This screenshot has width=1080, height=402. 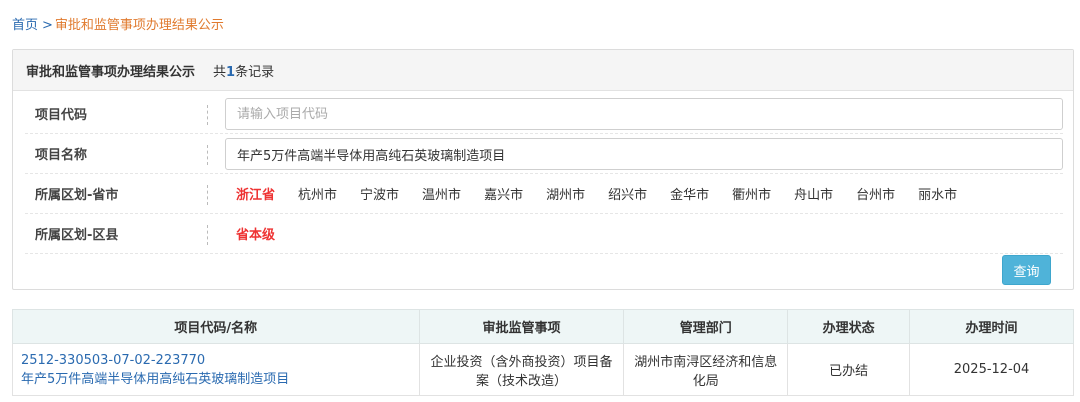 I want to click on region-option-jinhua: 金华市, so click(x=689, y=193).